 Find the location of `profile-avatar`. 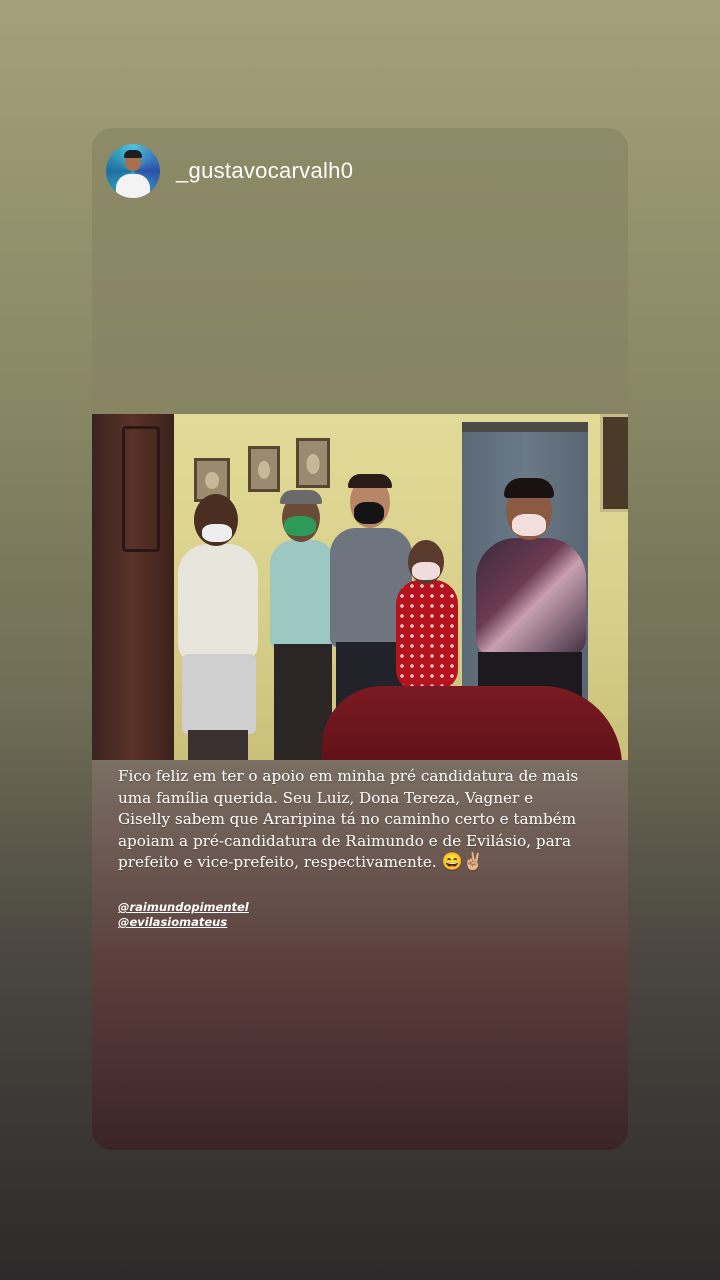

profile-avatar is located at coordinates (133, 171).